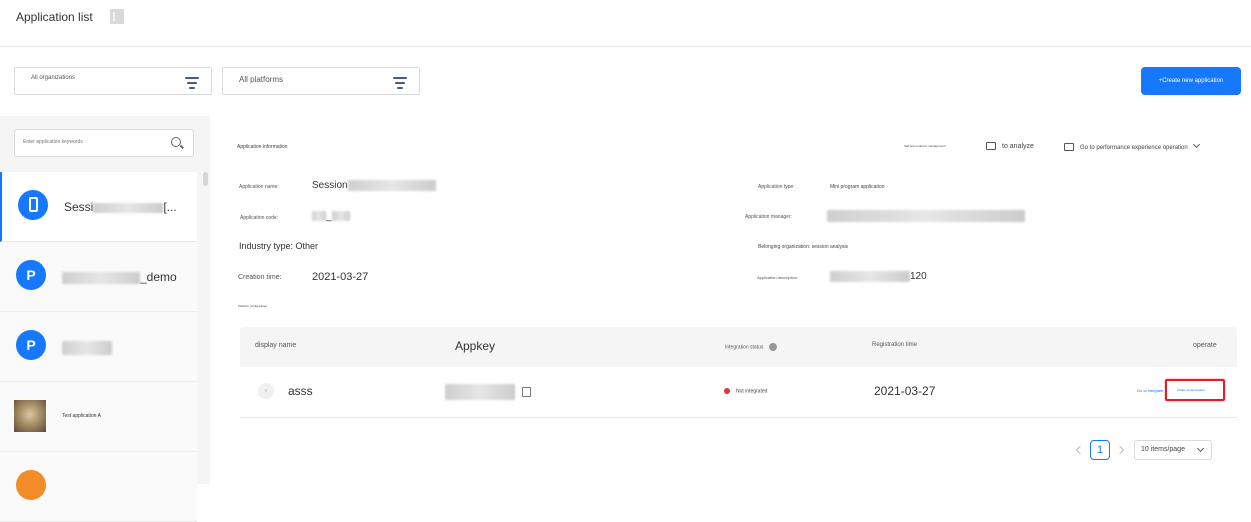 This screenshot has height=522, width=1251. I want to click on app-sidebar: Sessi[... P _demo P Test application A, so click(105, 319).